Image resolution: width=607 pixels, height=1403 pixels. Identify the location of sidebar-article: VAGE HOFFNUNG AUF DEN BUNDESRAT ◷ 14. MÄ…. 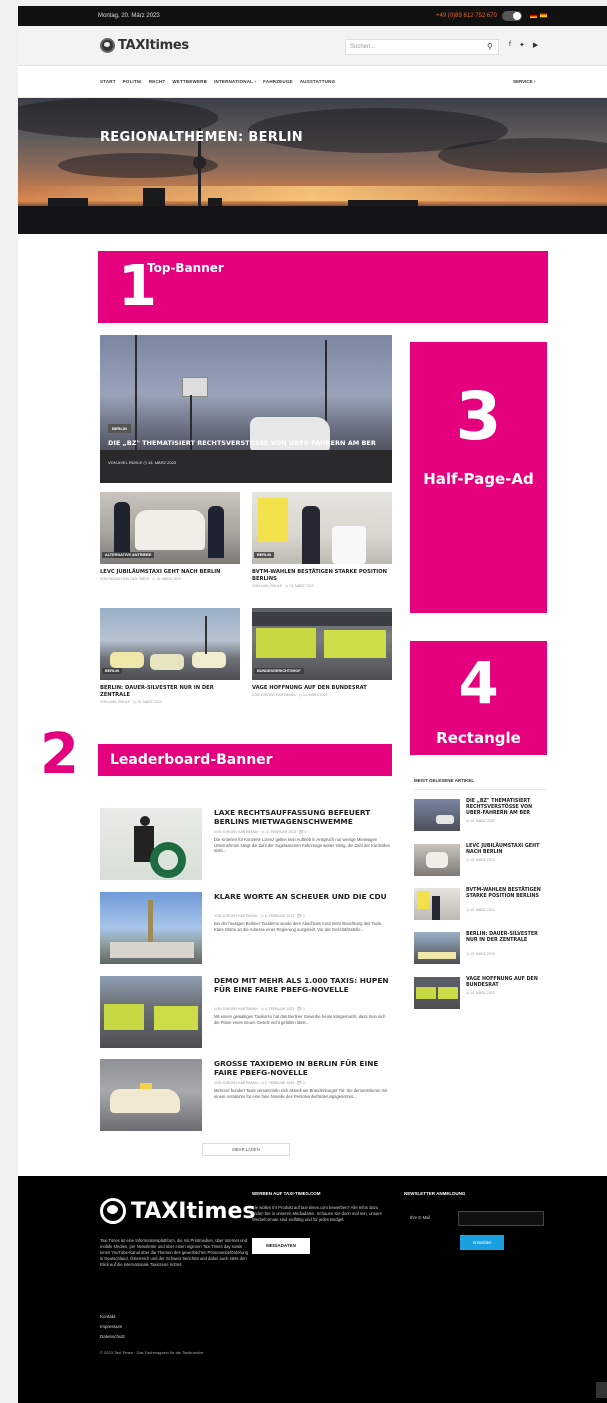
(480, 994).